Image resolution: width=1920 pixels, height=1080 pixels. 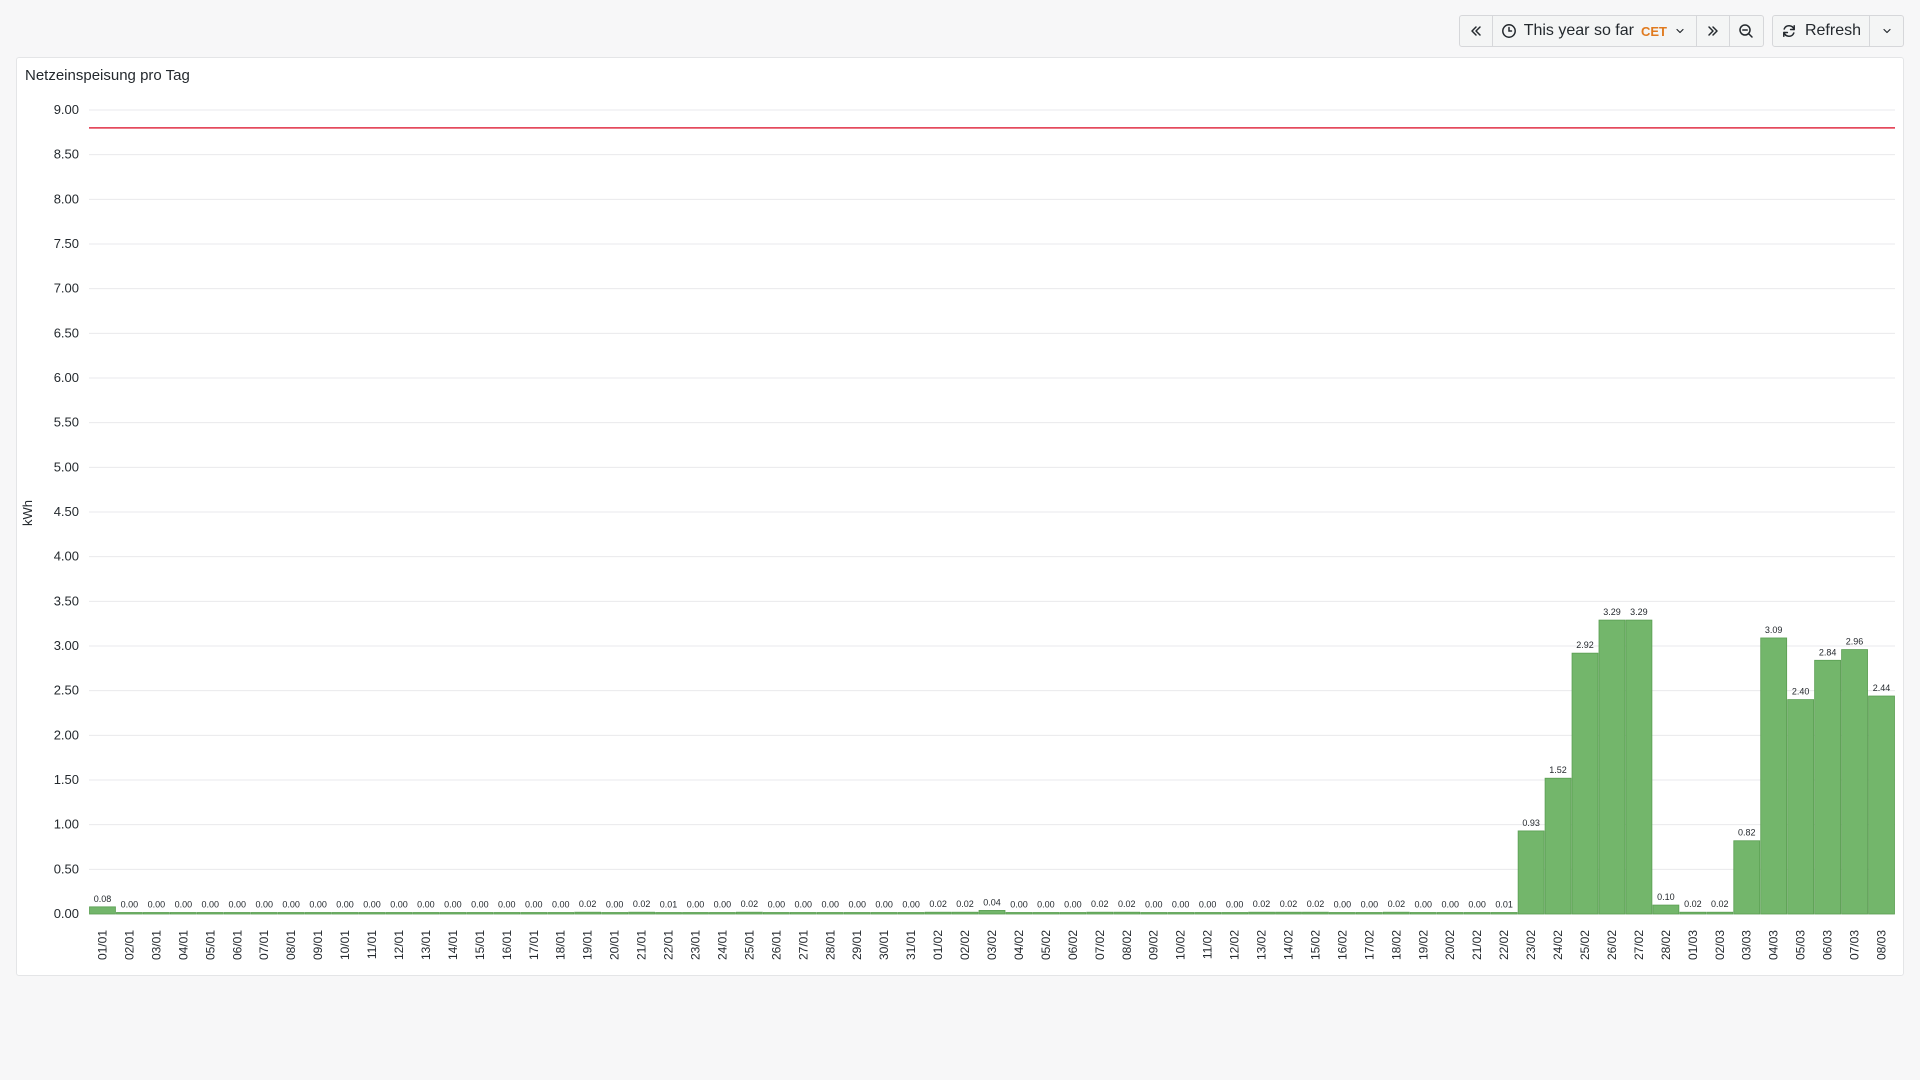 I want to click on x-tick-label: 19/02, so click(x=1423, y=945).